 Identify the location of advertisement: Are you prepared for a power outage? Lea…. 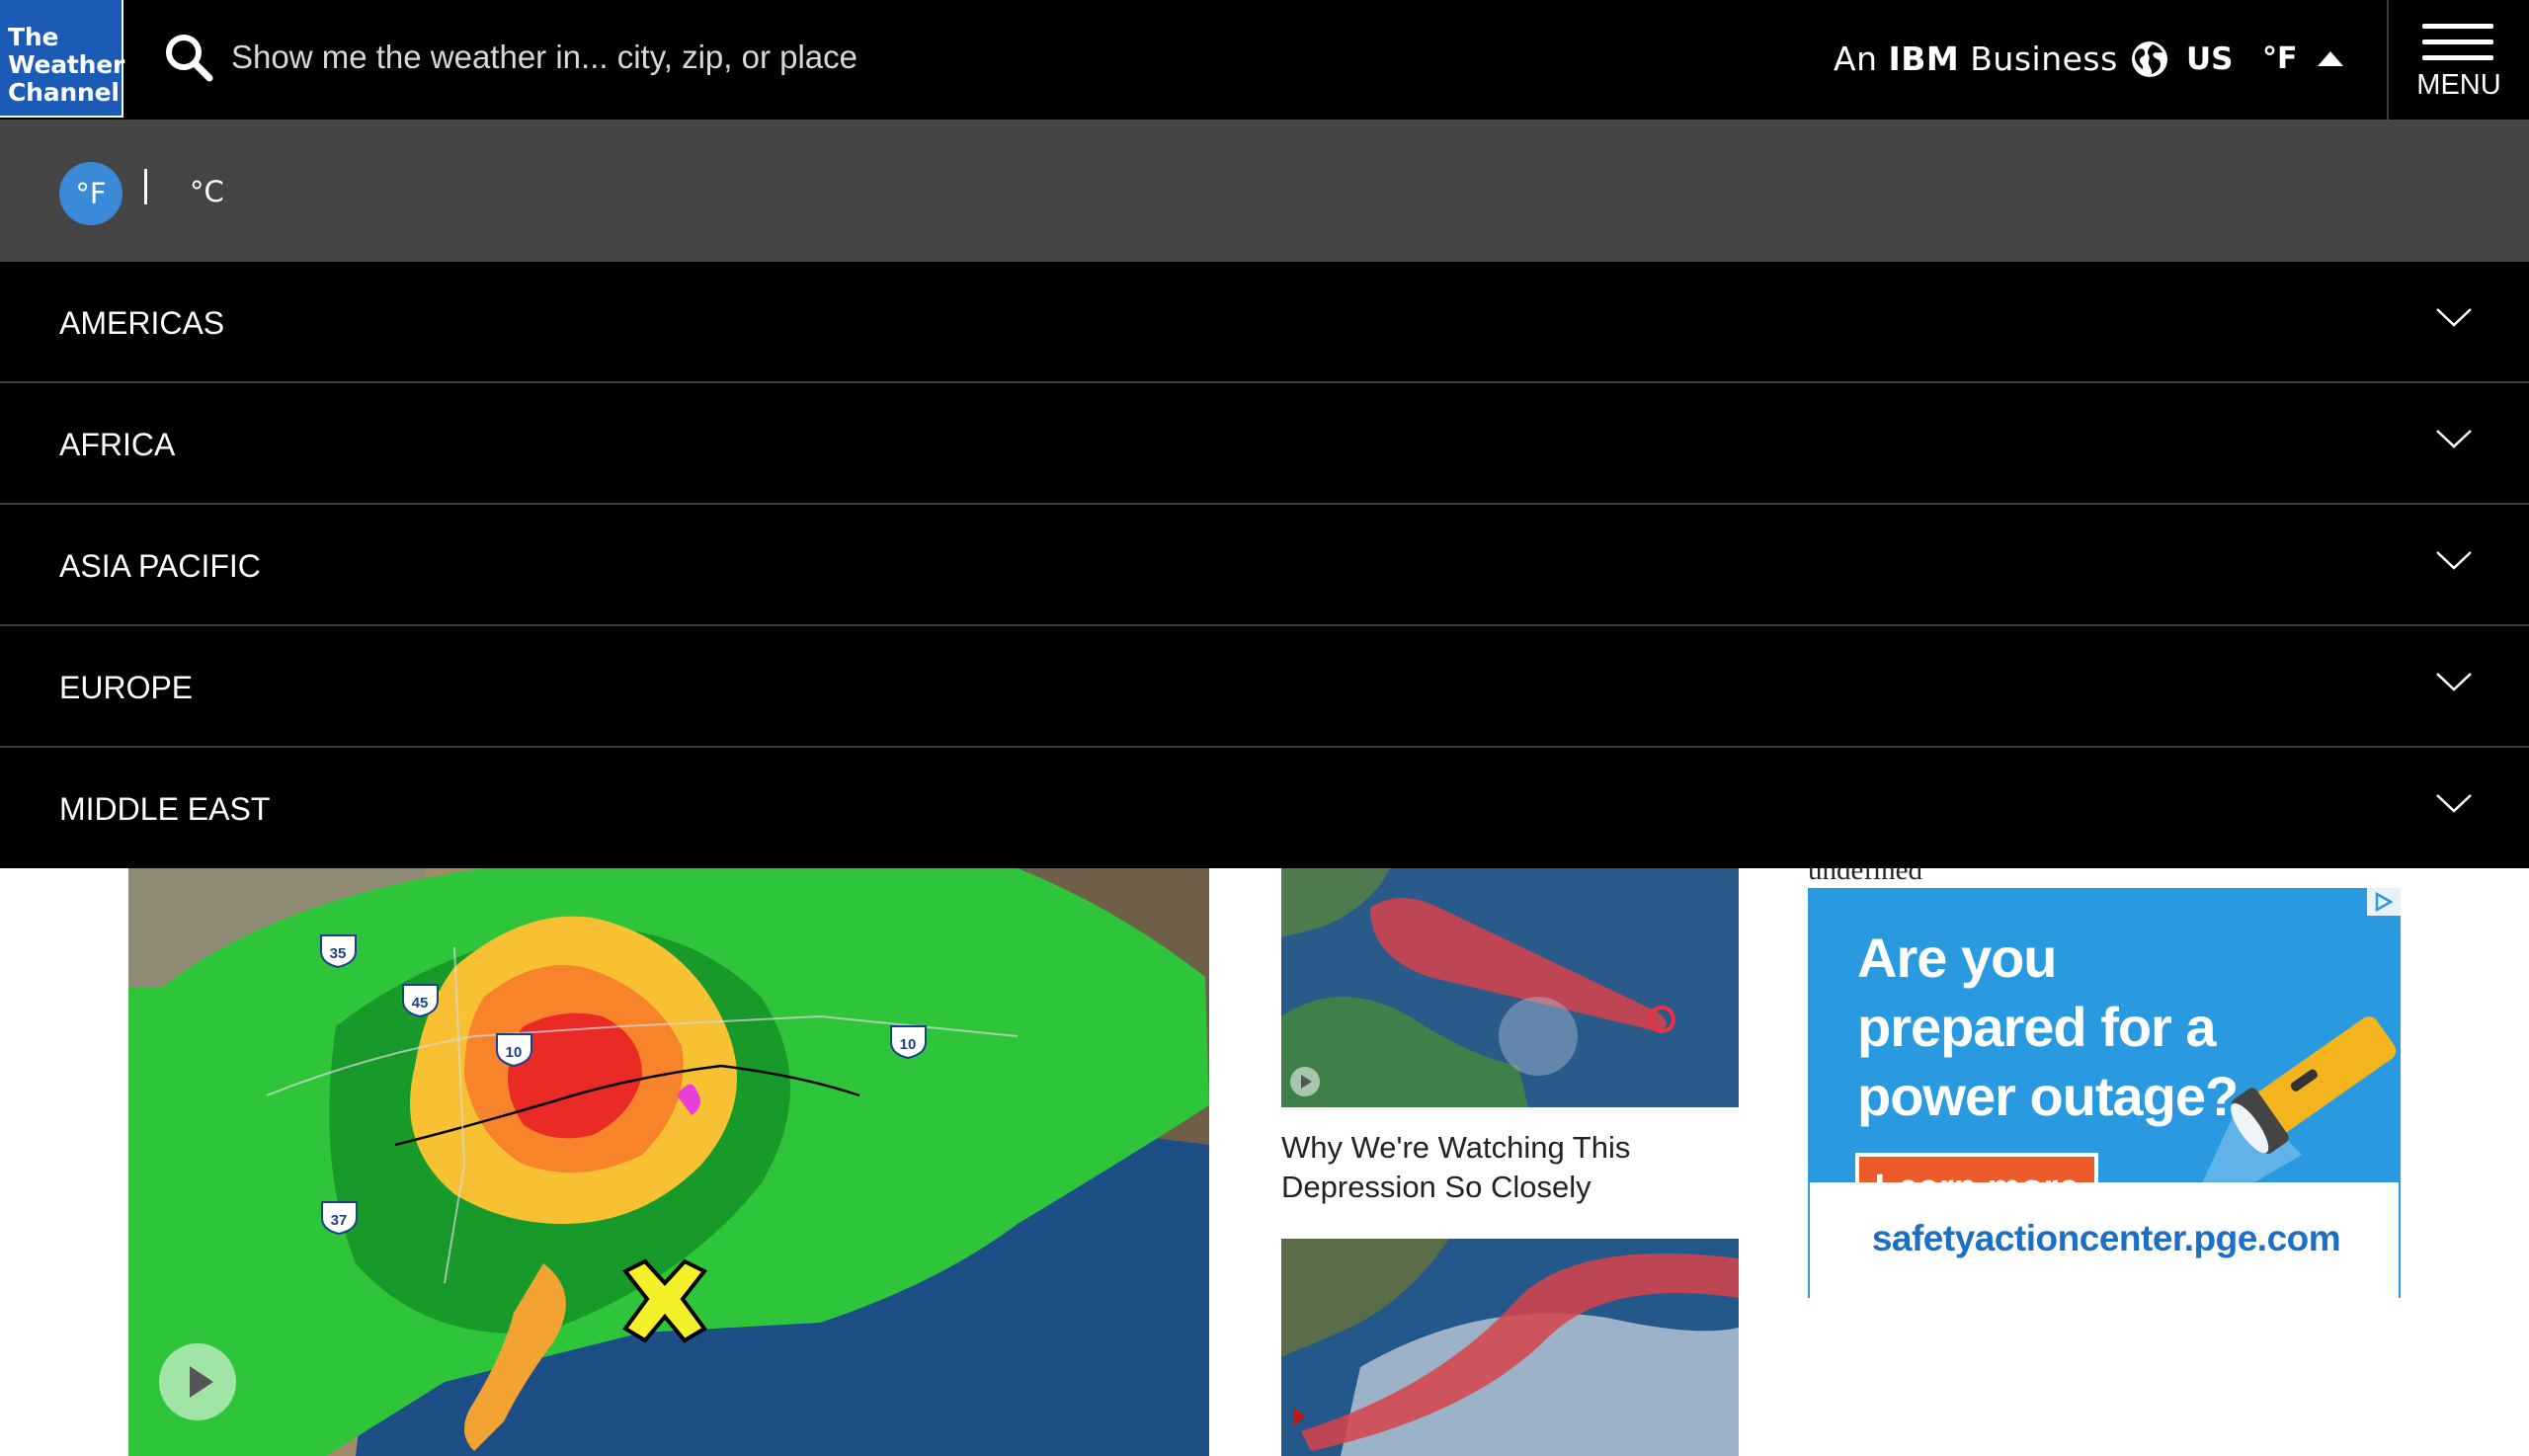
(2104, 1093).